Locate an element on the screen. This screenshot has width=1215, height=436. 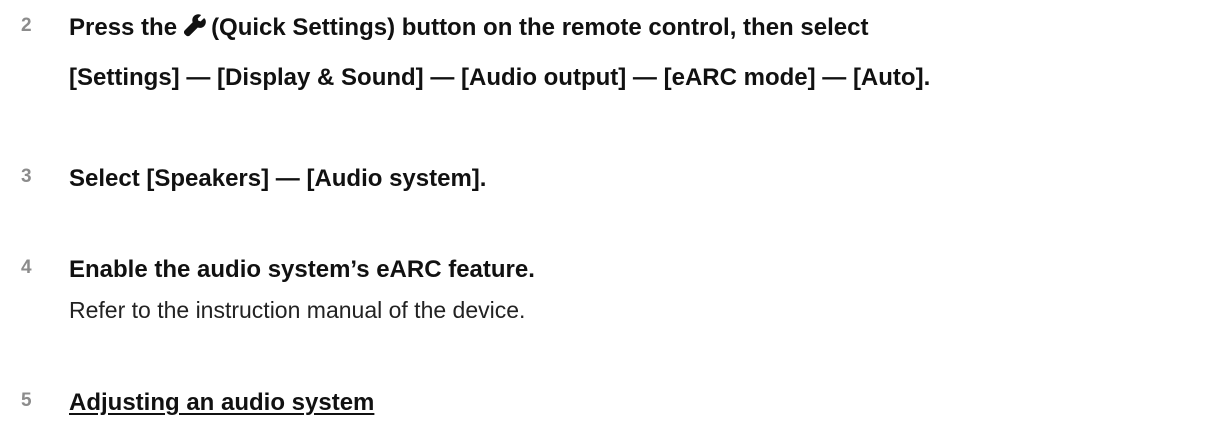
step-number: 5 is located at coordinates (26, 400).